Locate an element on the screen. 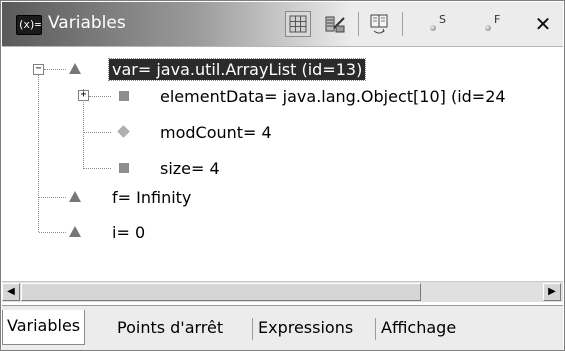 The width and height of the screenshot is (565, 351). show-final-variables-button: F is located at coordinates (493, 24).